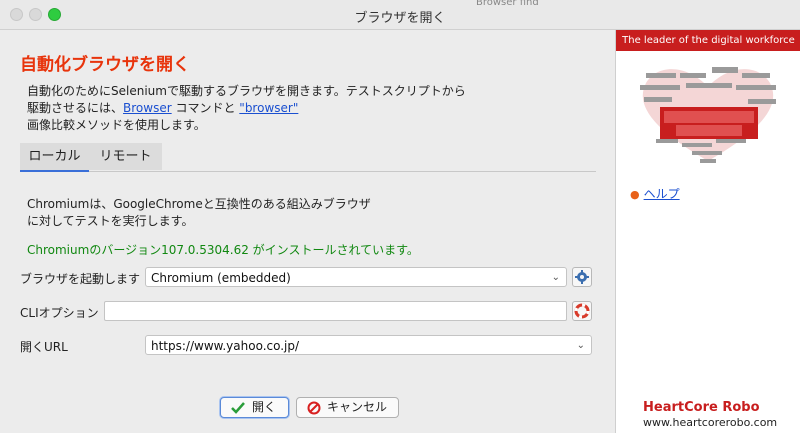 This screenshot has height=433, width=800. What do you see at coordinates (308, 157) in the screenshot?
I see `tab-bar: ローカル リモート` at bounding box center [308, 157].